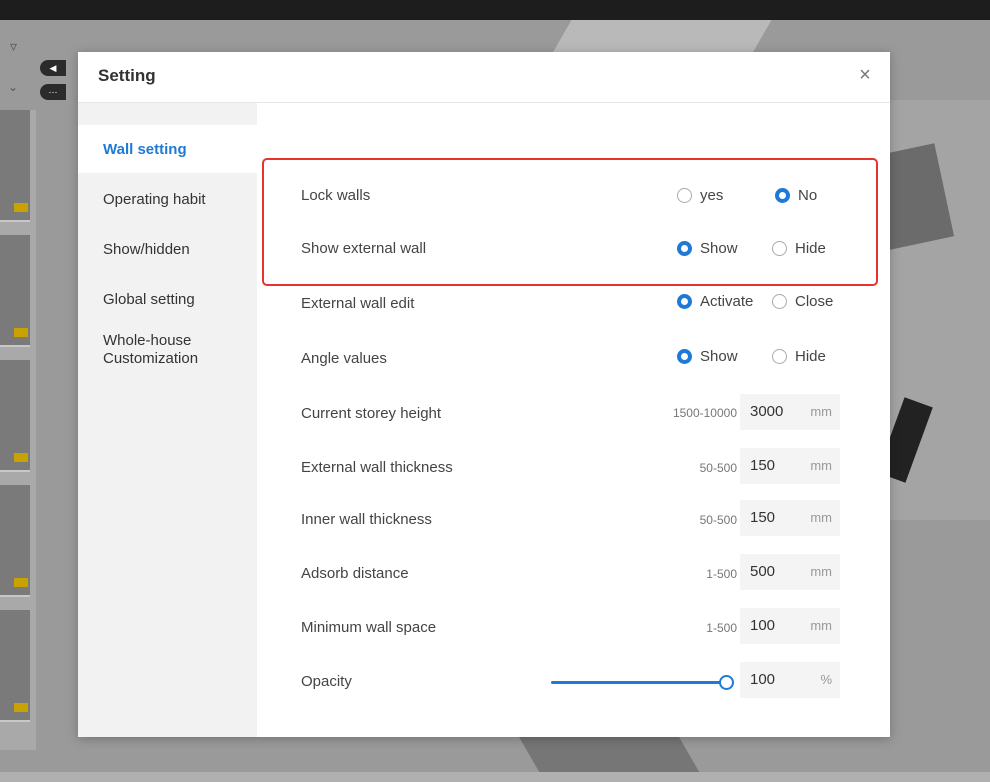  I want to click on sidebar-item-label: Wall setting, so click(145, 149).